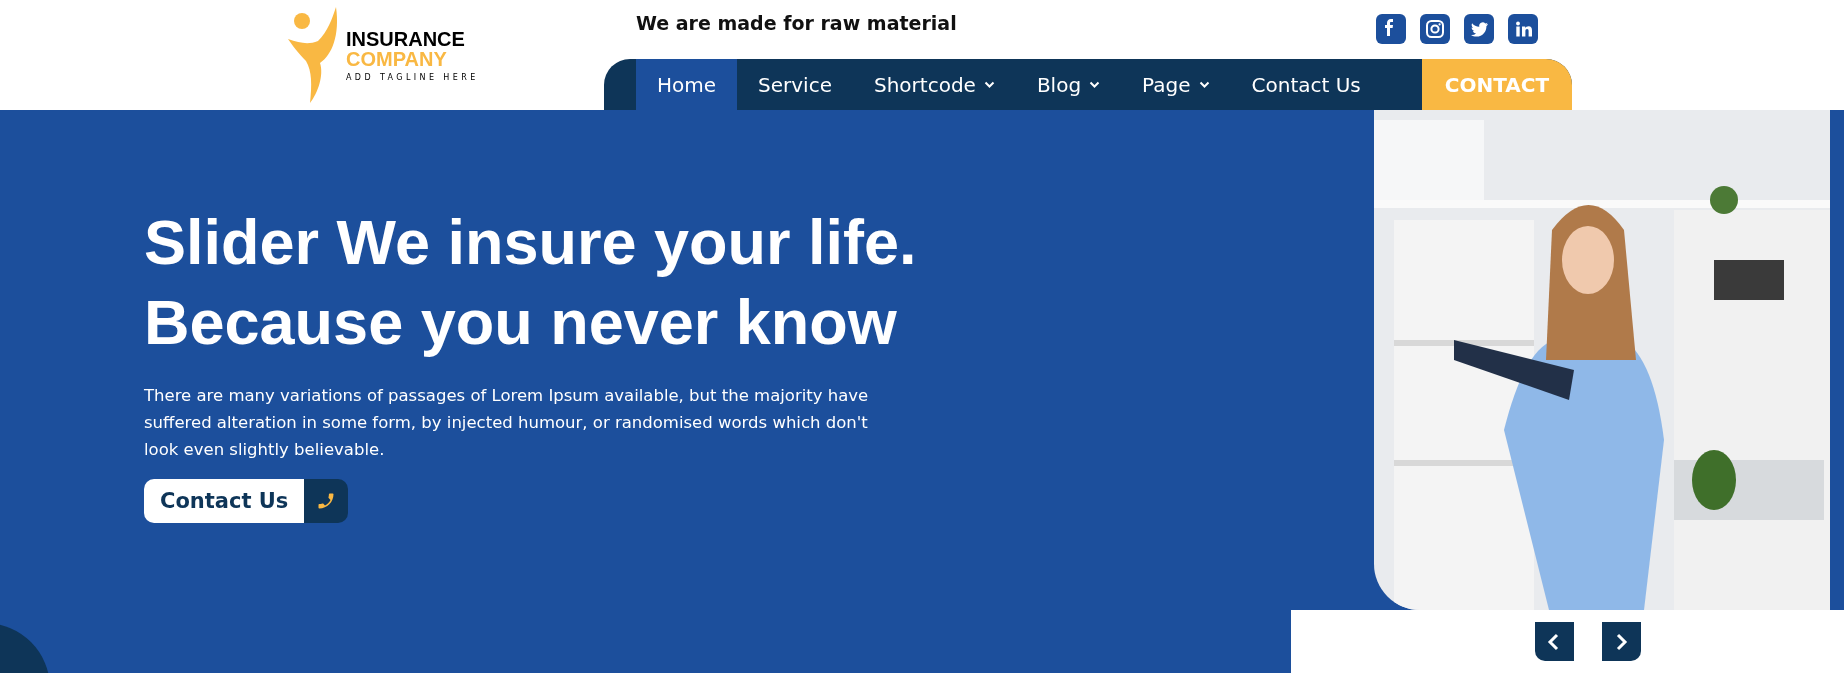 The height and width of the screenshot is (673, 1844). Describe the element at coordinates (507, 423) in the screenshot. I see `hero-description: There are many variations of passages of Lorem Ipsum available, but the majority have suffered alteration in some form, by injected humour, or randomised words which don't look even slightly believable.` at that location.